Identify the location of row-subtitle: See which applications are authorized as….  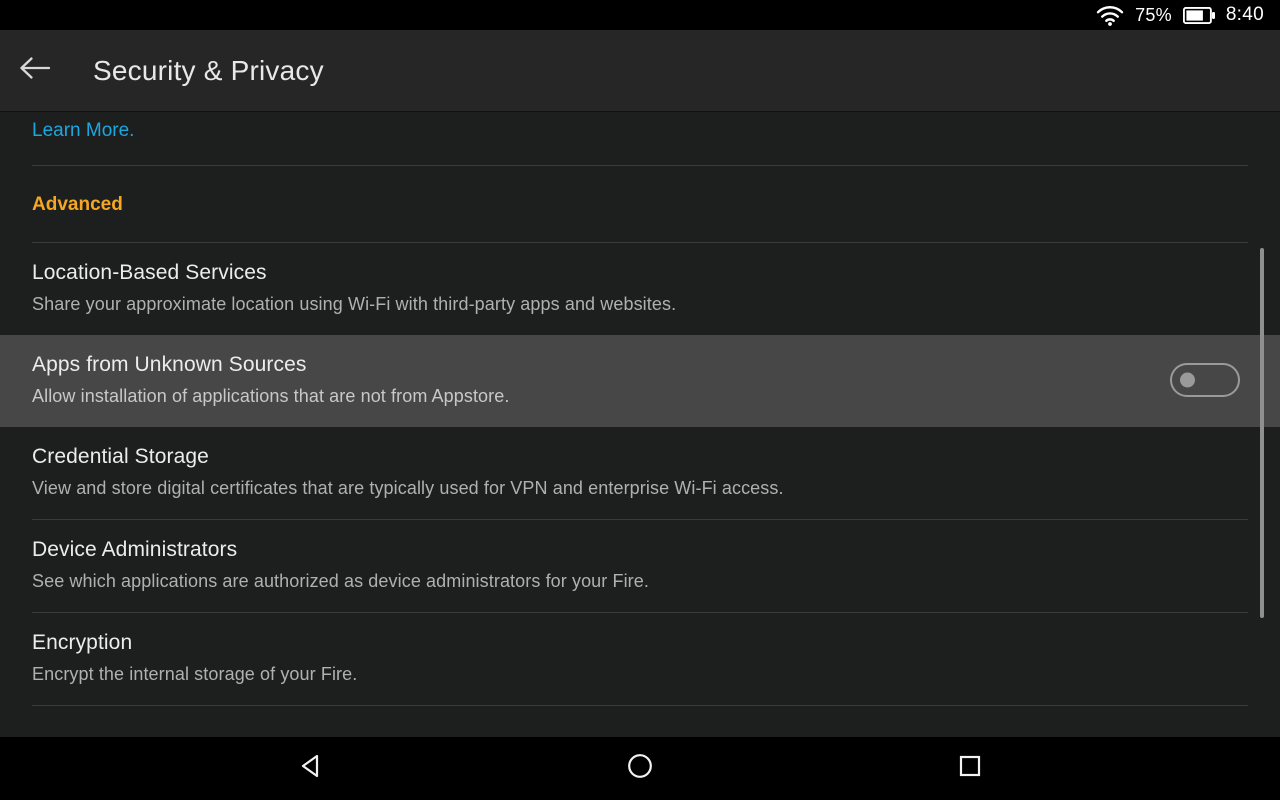
(340, 581).